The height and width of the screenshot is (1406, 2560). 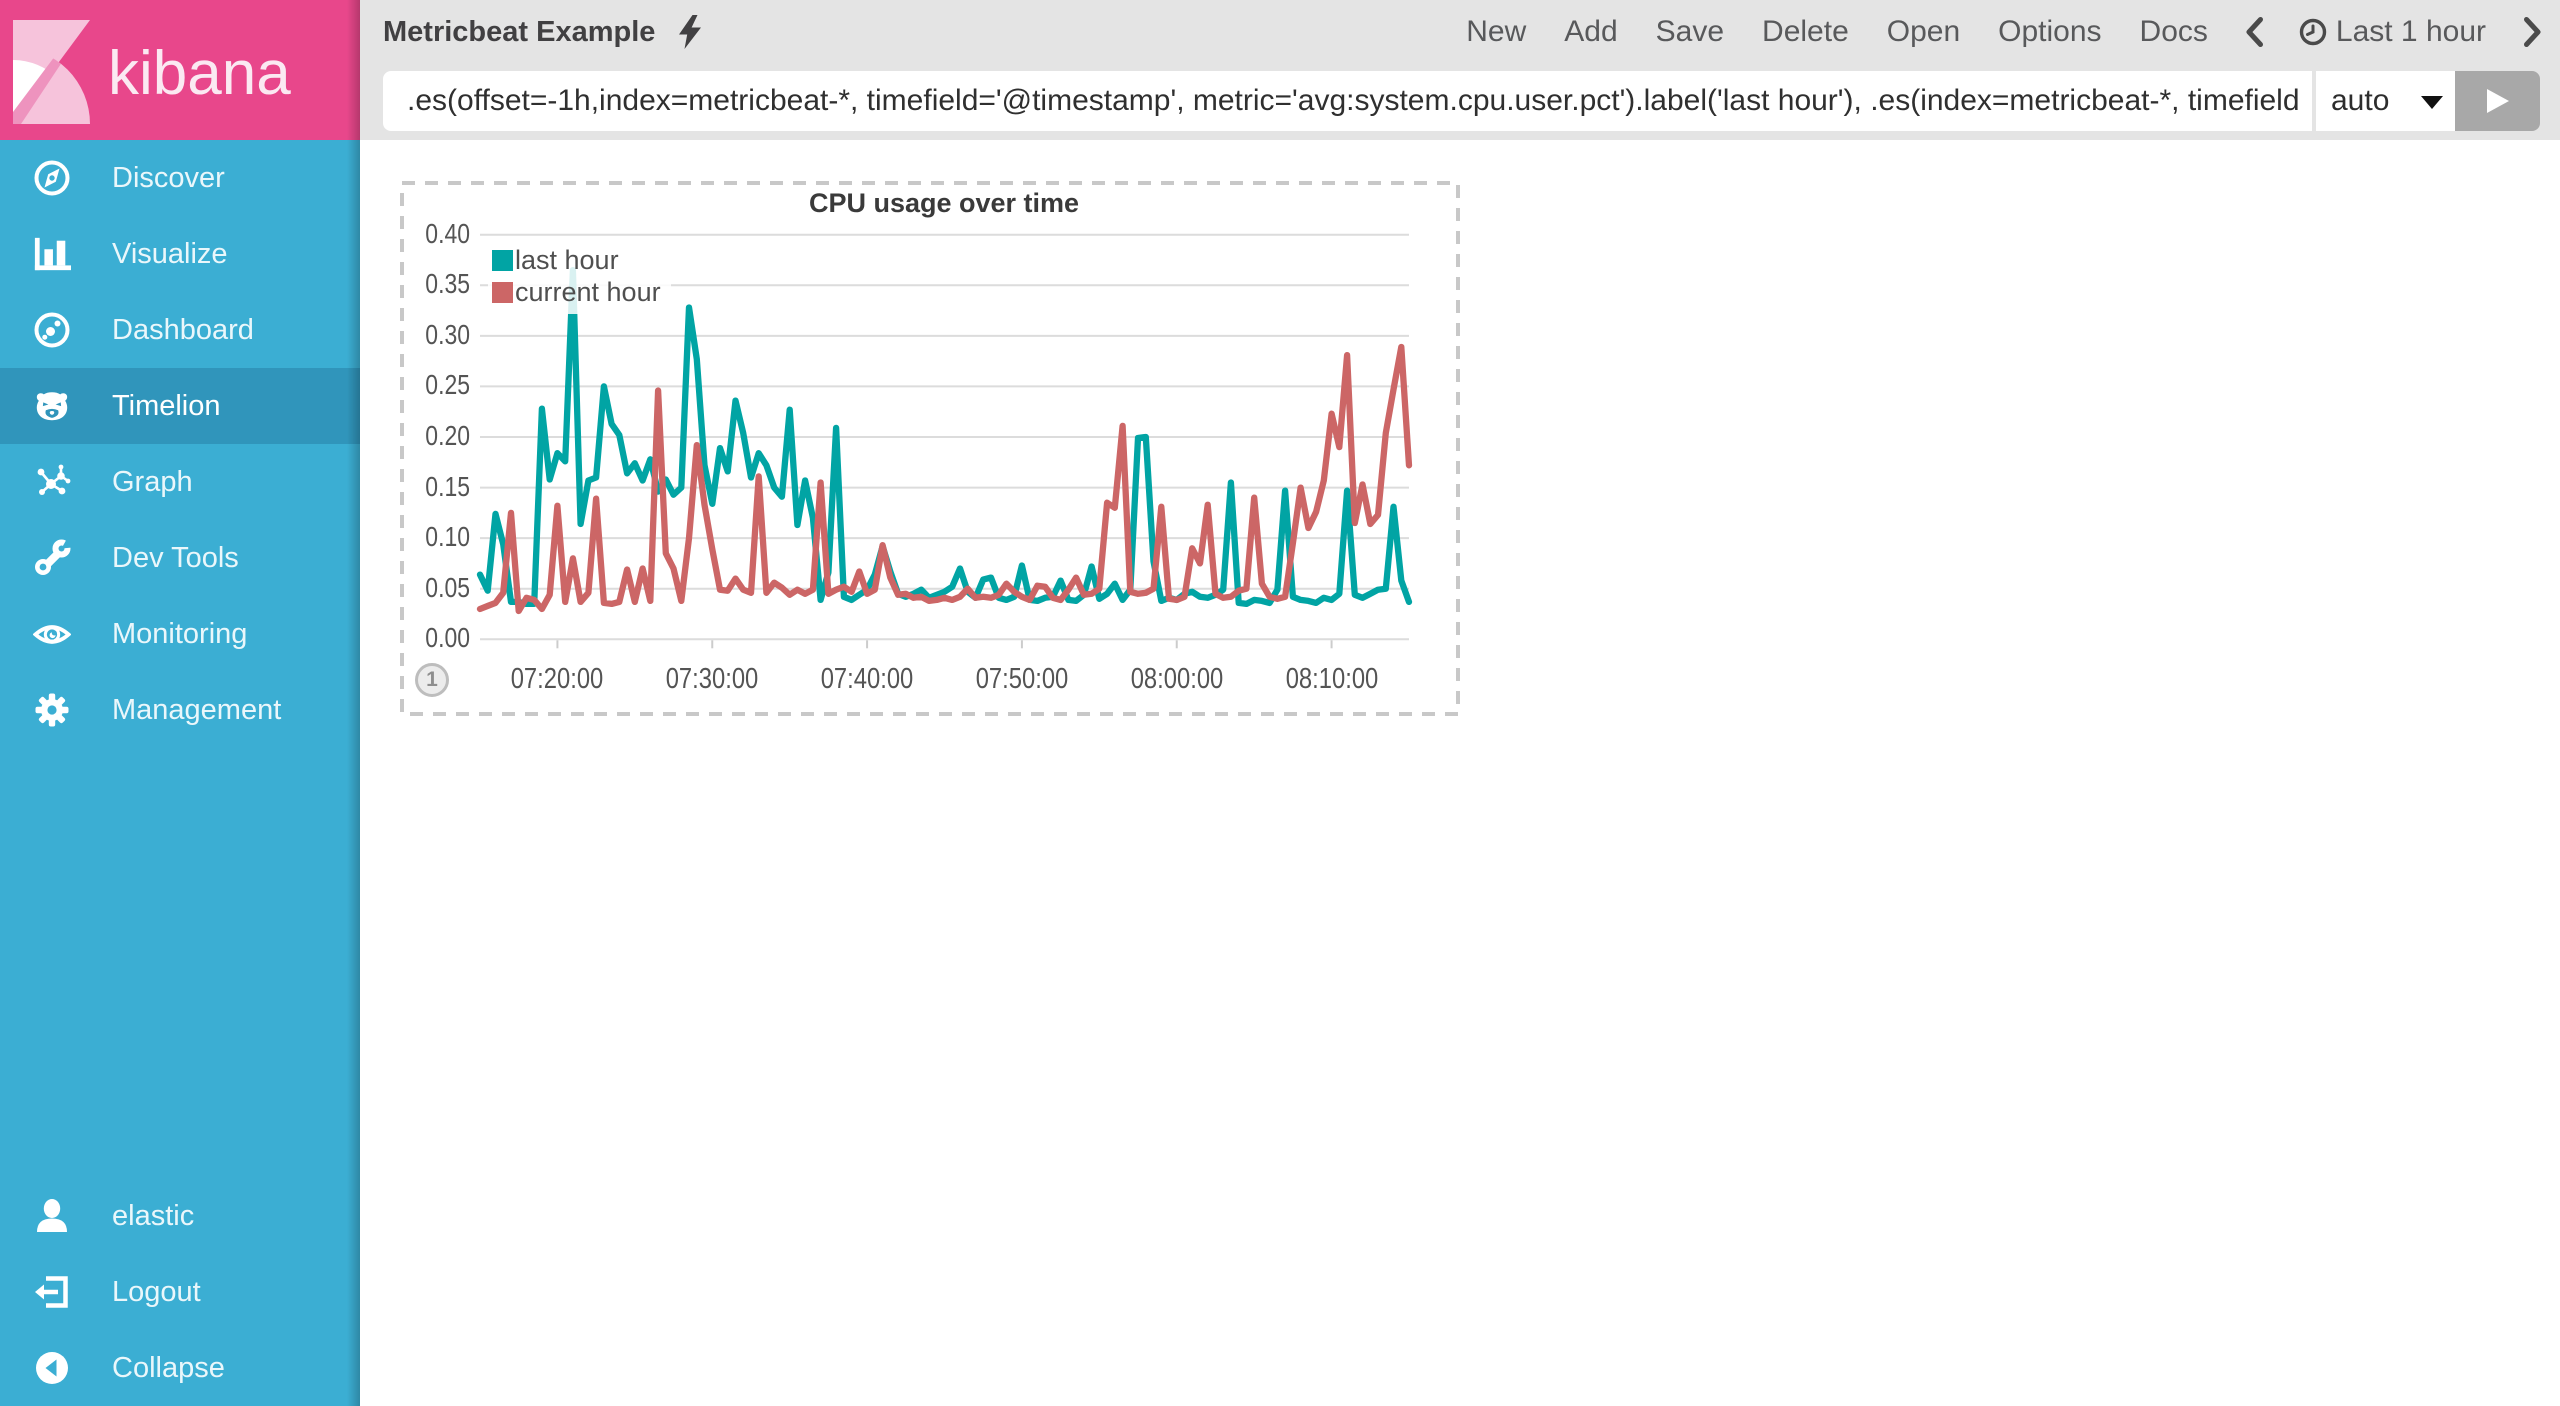 I want to click on logout-icon, so click(x=52, y=1292).